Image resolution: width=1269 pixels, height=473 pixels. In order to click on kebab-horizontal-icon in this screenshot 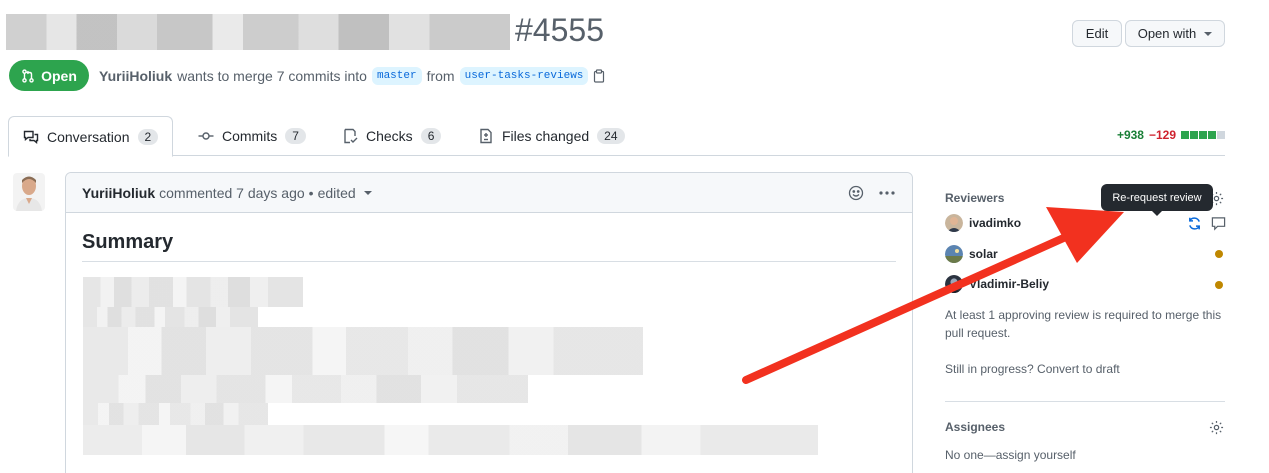, I will do `click(887, 193)`.